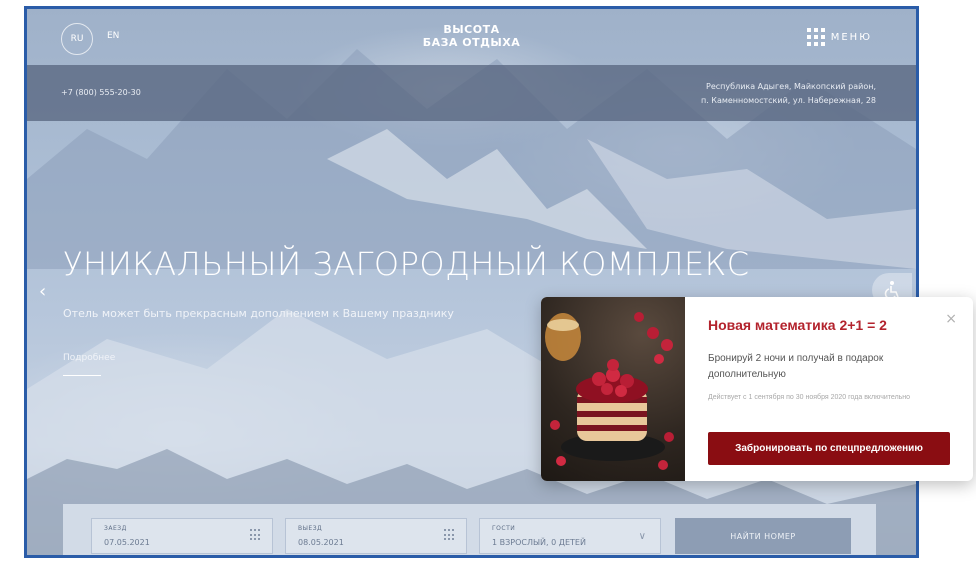  I want to click on checkin-label: ЗАЕЗД, so click(115, 528).